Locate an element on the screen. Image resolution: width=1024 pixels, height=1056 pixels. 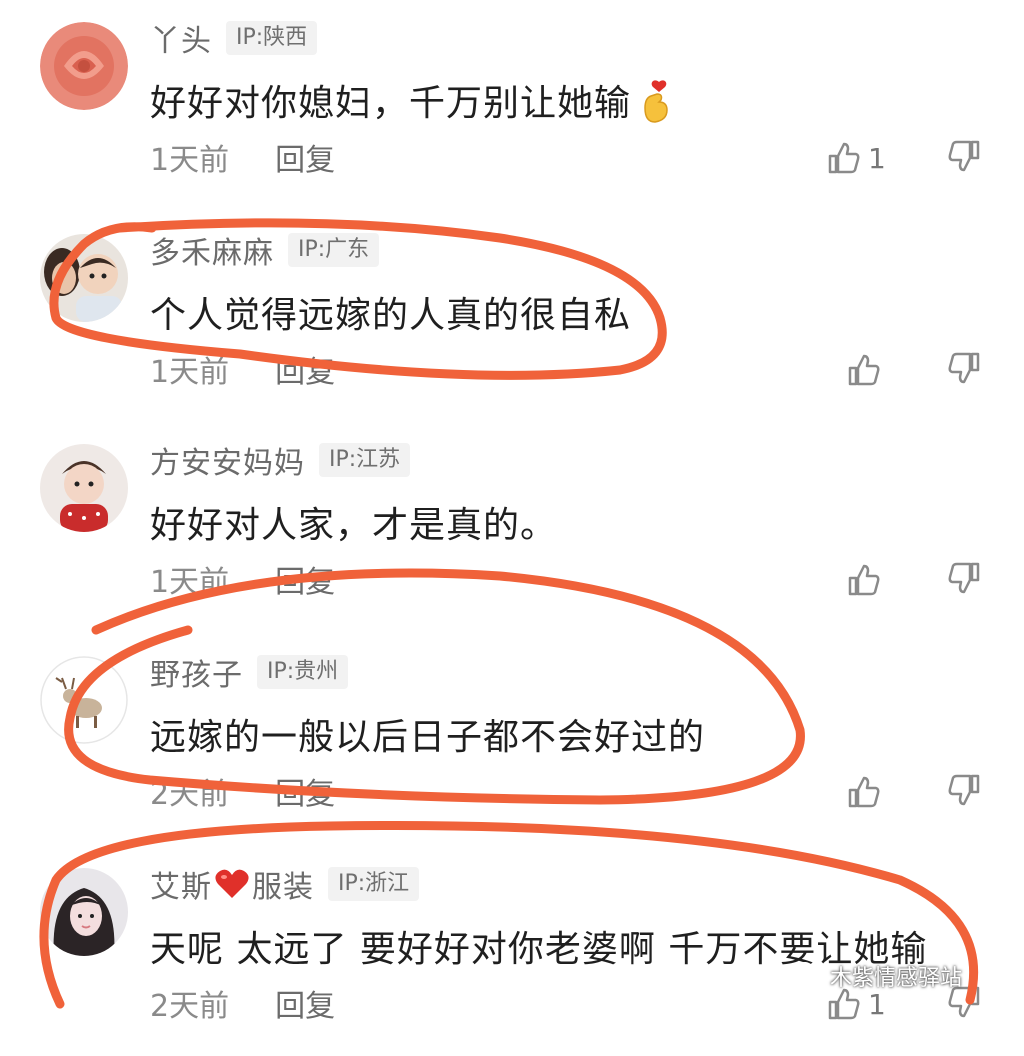
username-suffix: 服装 is located at coordinates (283, 884).